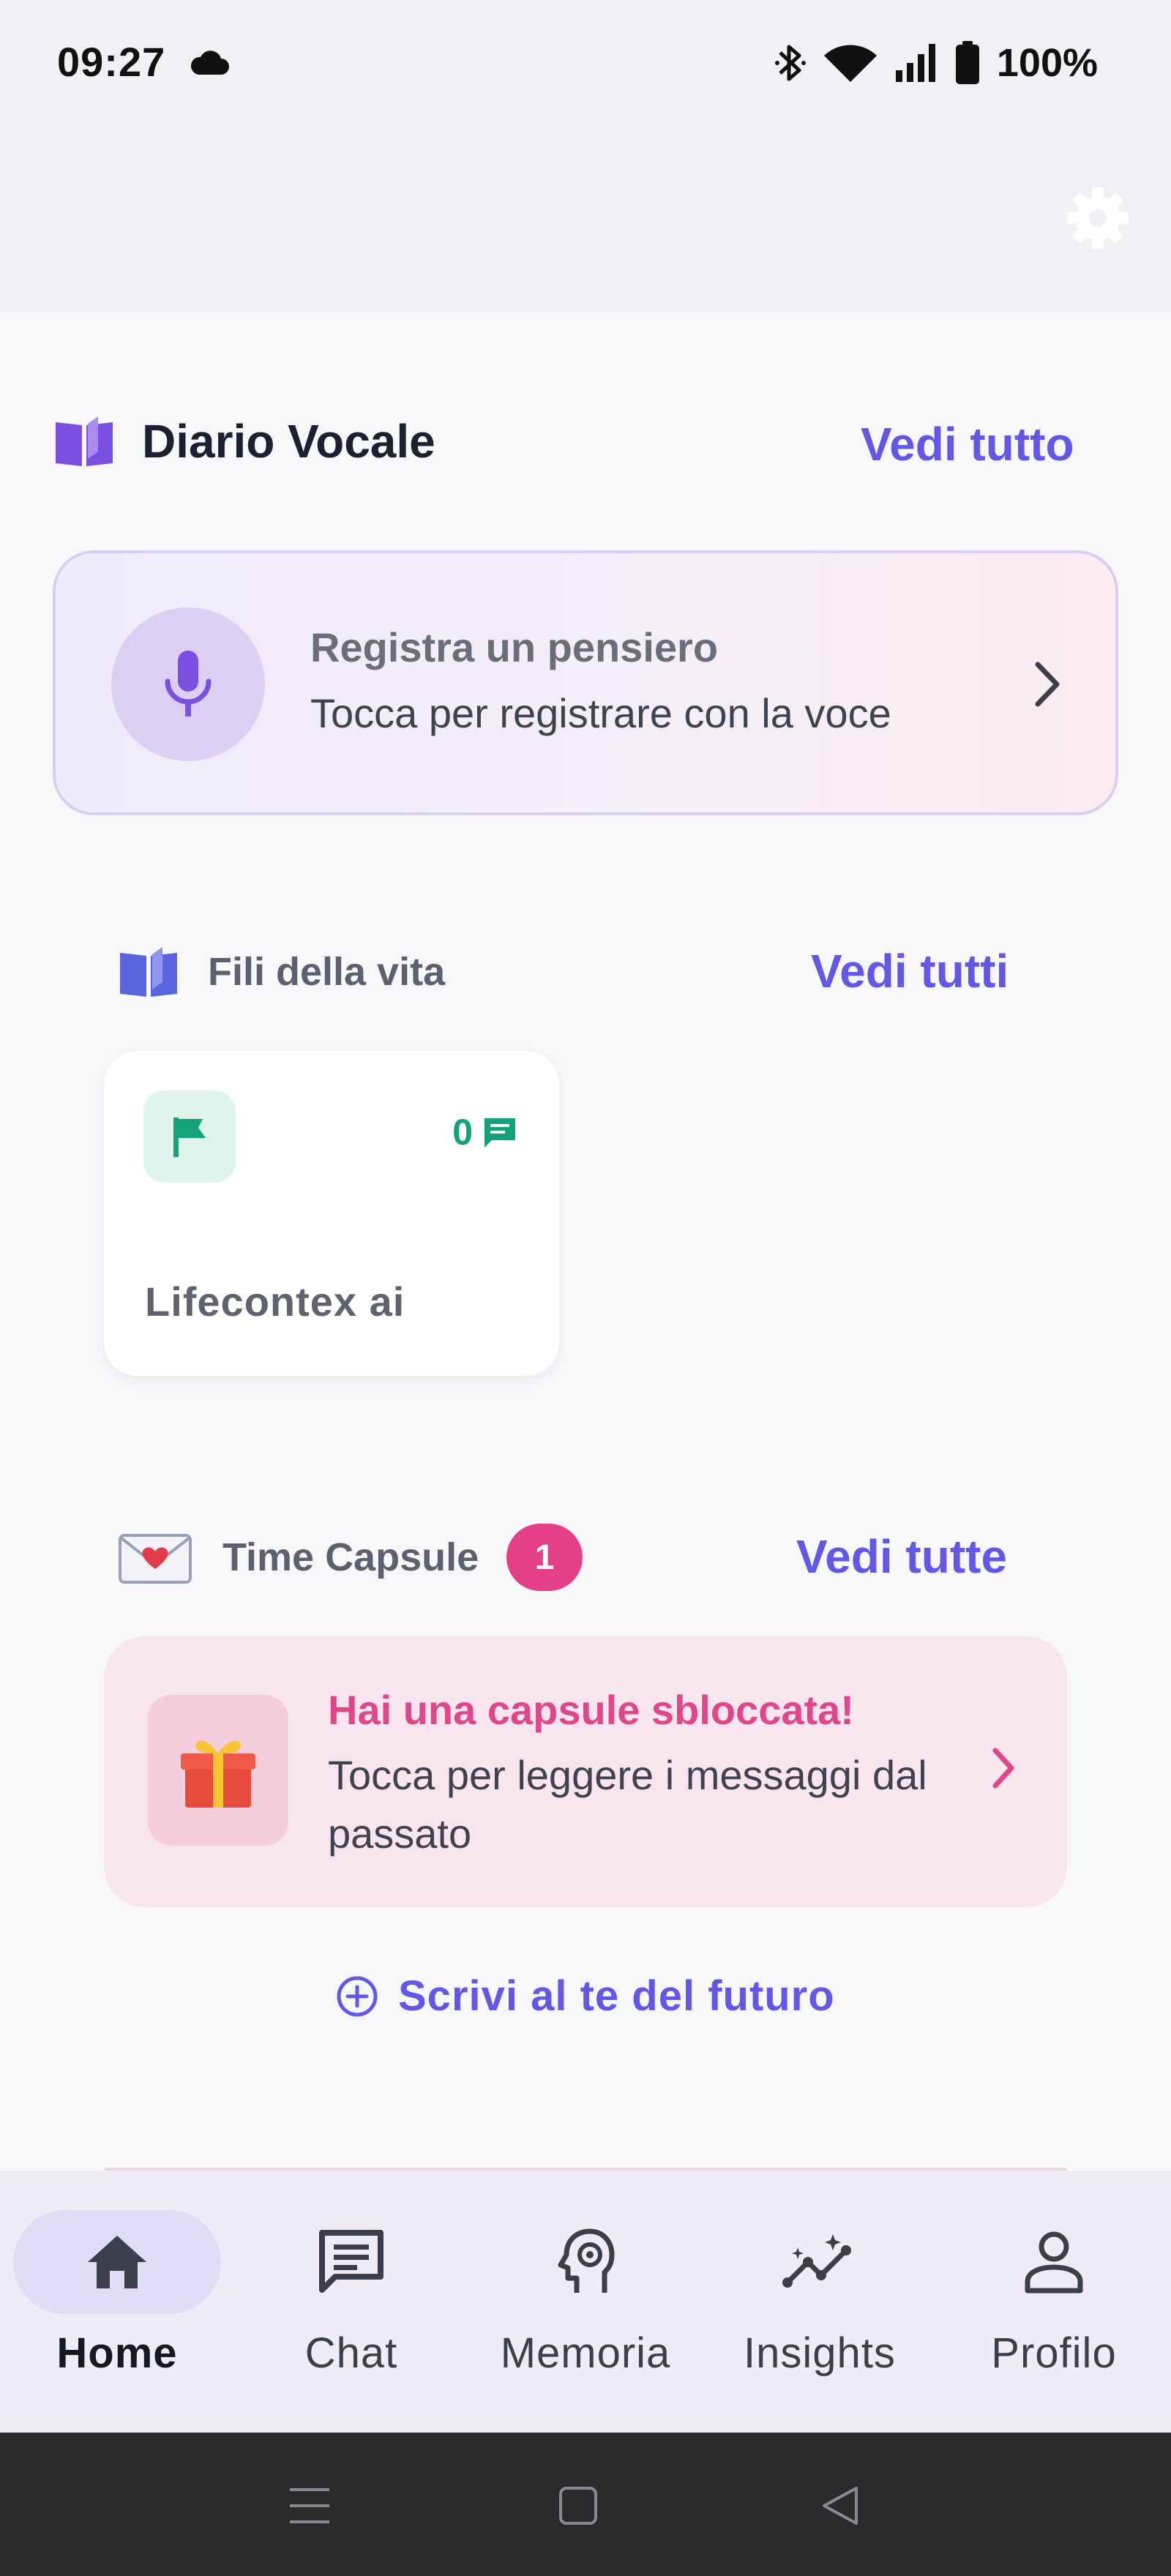 Image resolution: width=1171 pixels, height=2576 pixels. What do you see at coordinates (275, 1301) in the screenshot?
I see `thread-name: Lifecontex ai` at bounding box center [275, 1301].